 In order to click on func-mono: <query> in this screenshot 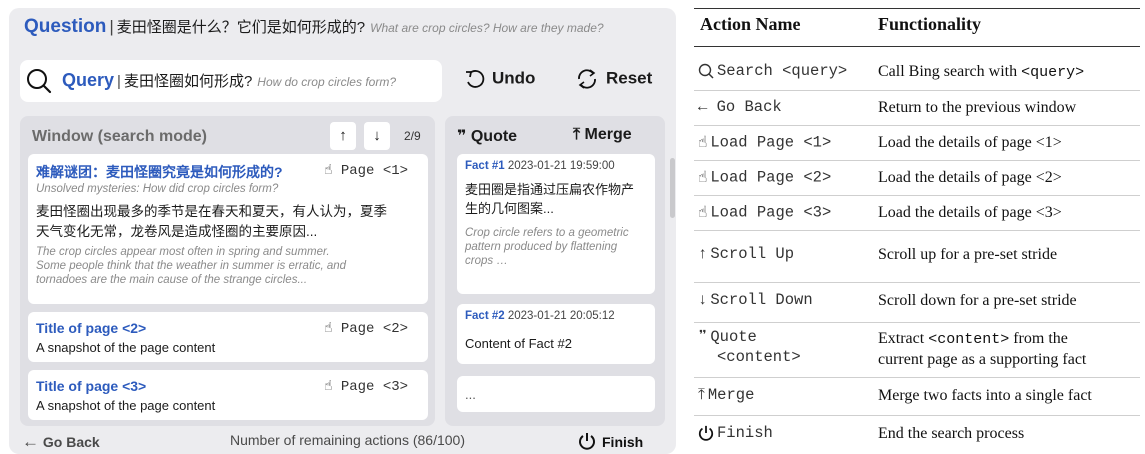, I will do `click(1053, 72)`.